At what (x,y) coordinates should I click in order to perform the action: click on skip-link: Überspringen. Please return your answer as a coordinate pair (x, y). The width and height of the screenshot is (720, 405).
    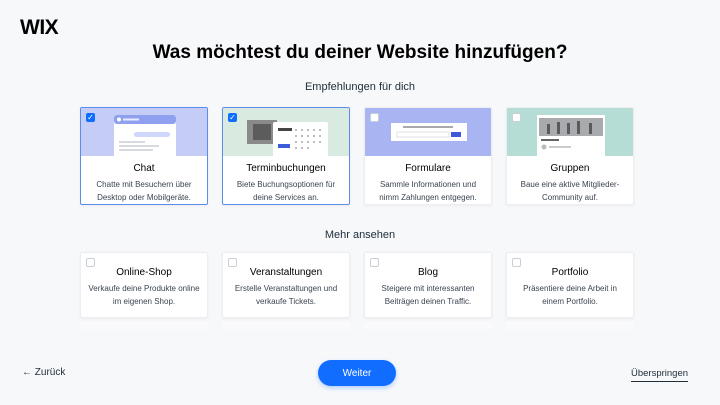
    Looking at the image, I should click on (660, 375).